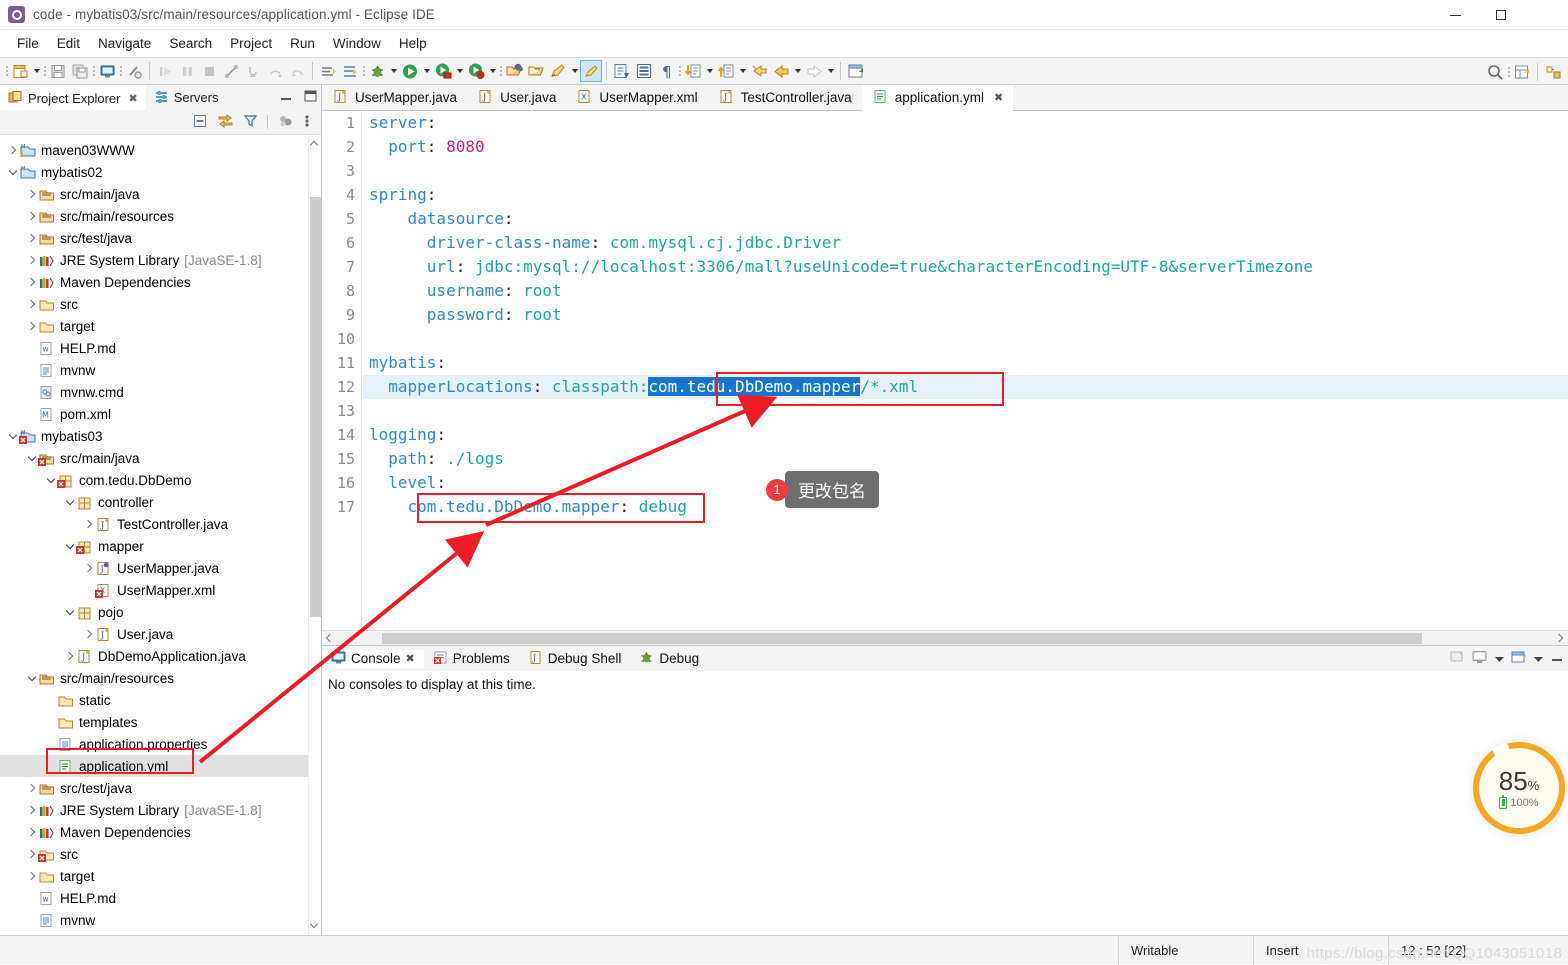 The image size is (1568, 965). Describe the element at coordinates (251, 43) in the screenshot. I see `menu-project: Project` at that location.